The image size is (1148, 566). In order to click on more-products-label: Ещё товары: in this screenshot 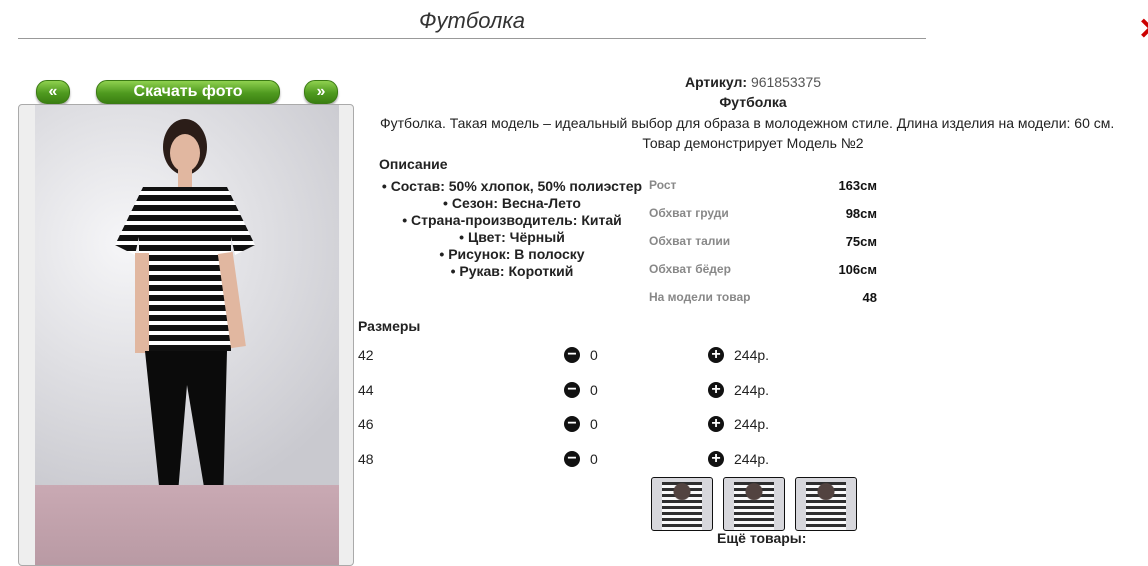, I will do `click(762, 538)`.